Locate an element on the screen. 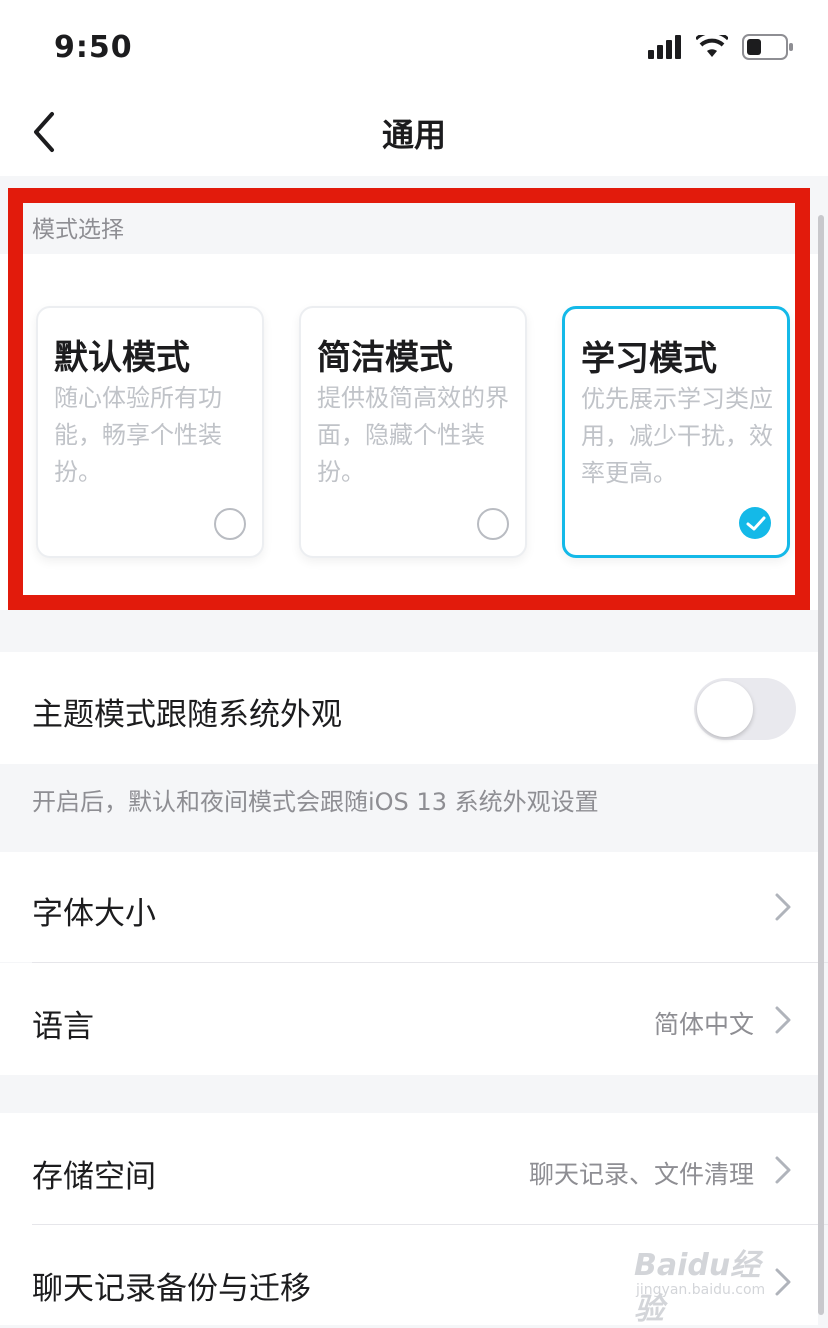 This screenshot has width=828, height=1328. theme-follow-hint: 开启后，默认和夜间模式会跟随iOS 13 系统外观设置 is located at coordinates (315, 802).